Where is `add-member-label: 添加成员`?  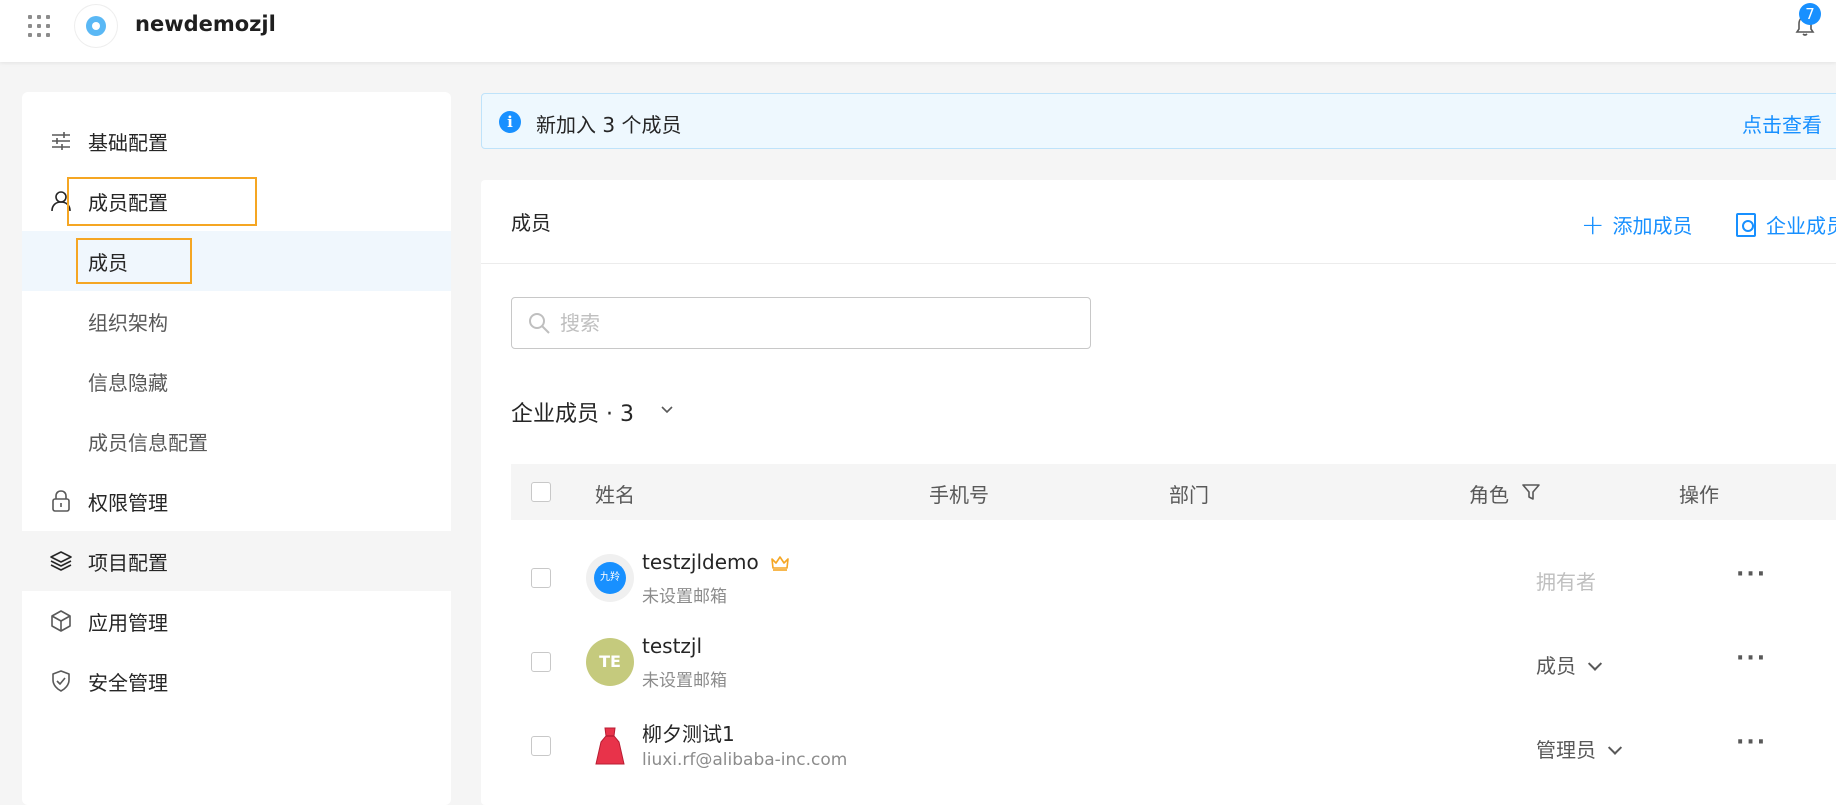 add-member-label: 添加成员 is located at coordinates (1652, 226).